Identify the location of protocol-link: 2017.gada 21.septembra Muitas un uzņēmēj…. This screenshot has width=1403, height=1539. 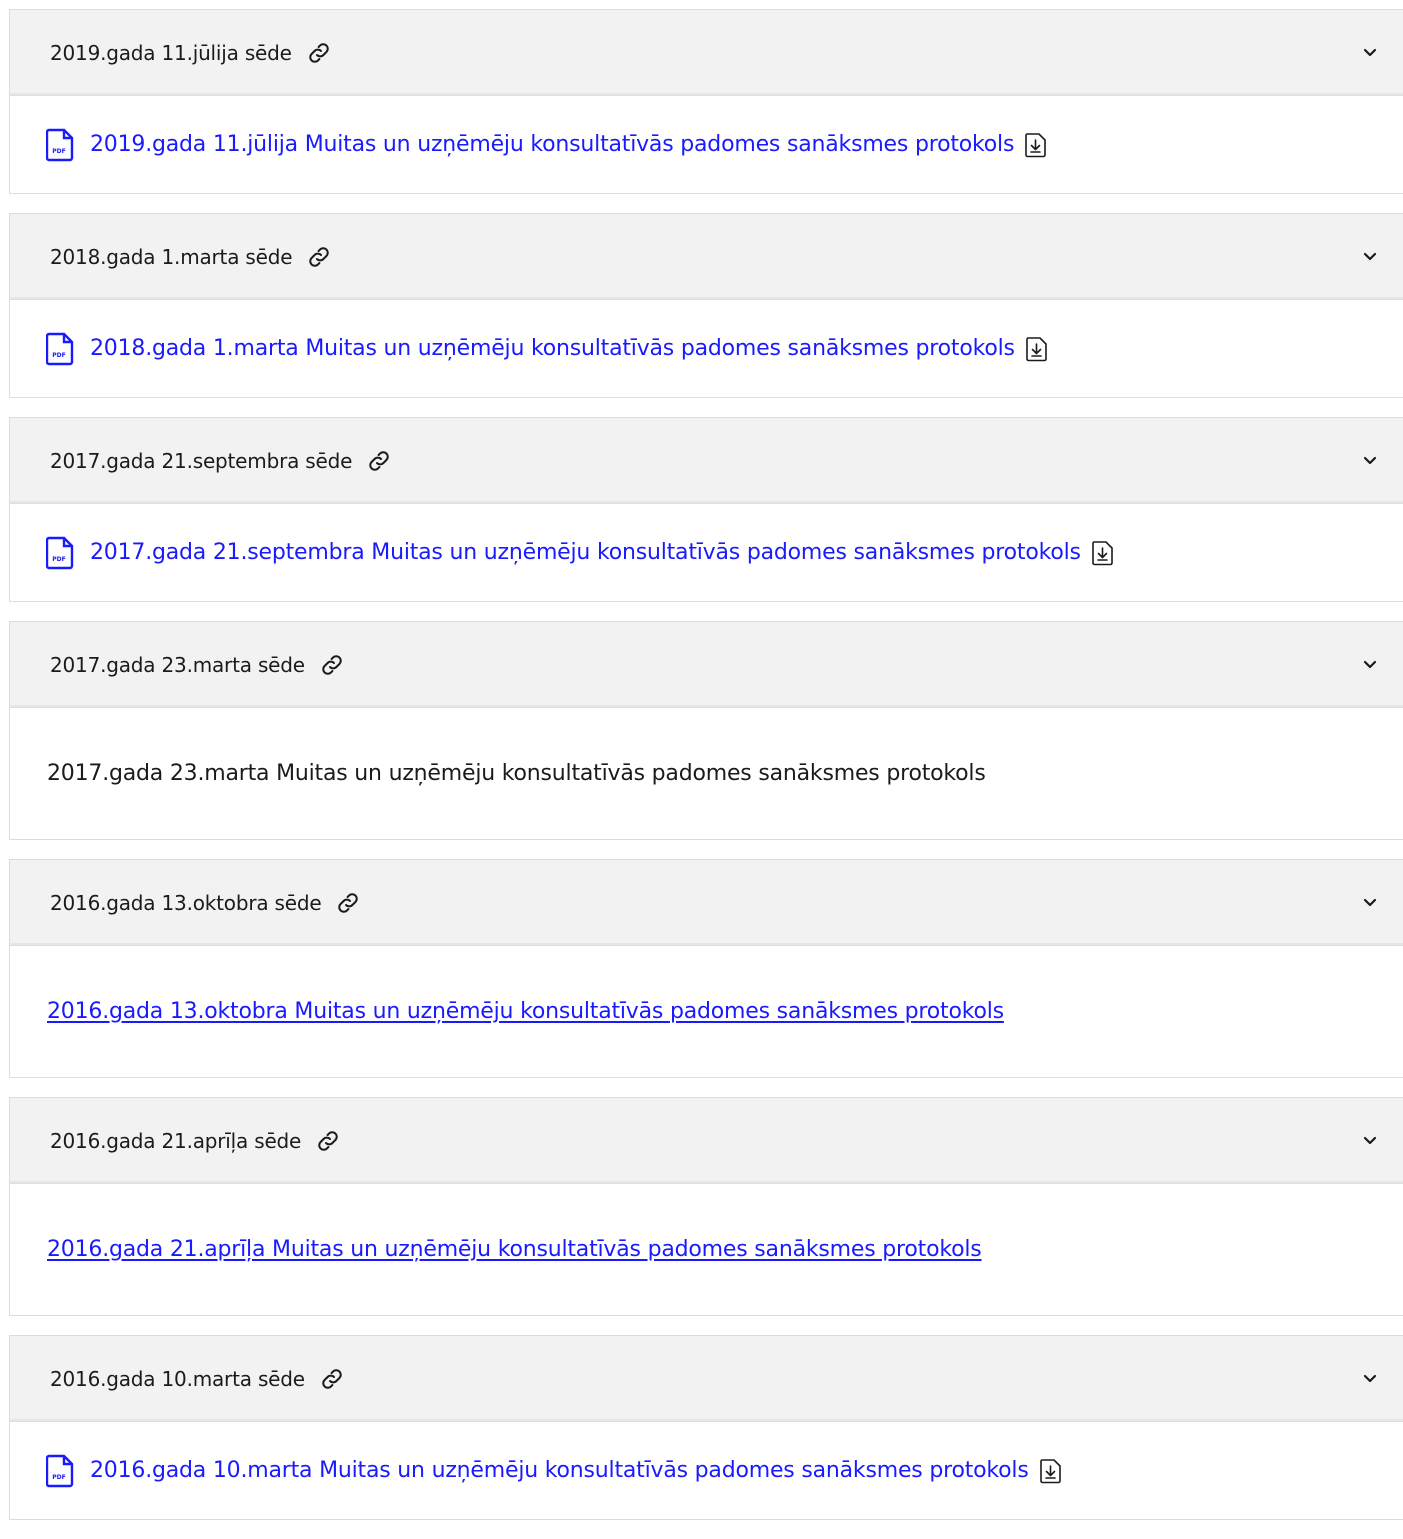
(585, 552).